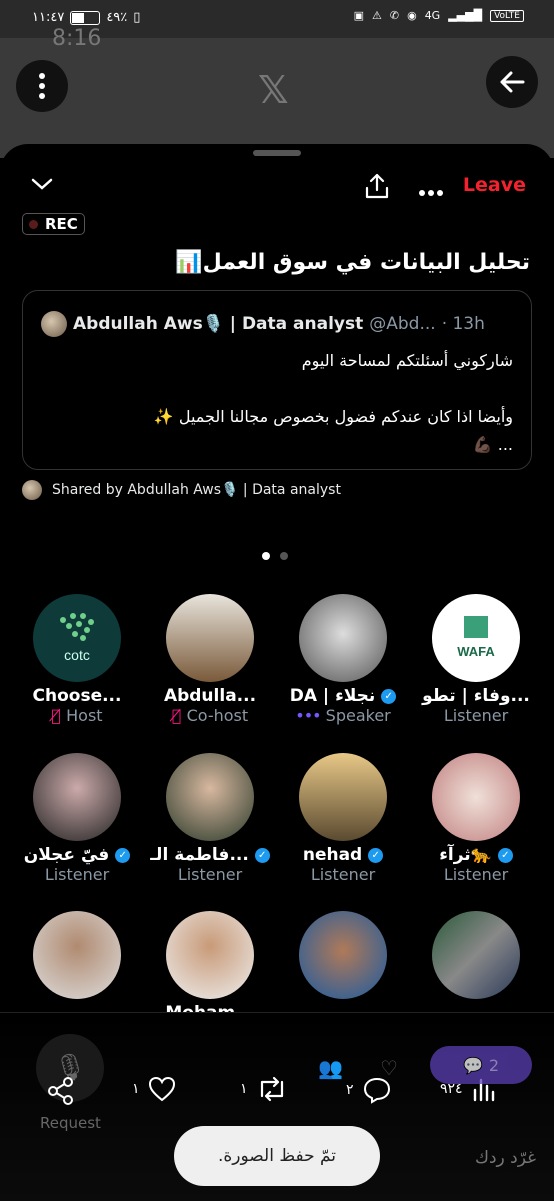 This screenshot has width=554, height=1201. Describe the element at coordinates (42, 186) in the screenshot. I see `collapse-button` at that location.